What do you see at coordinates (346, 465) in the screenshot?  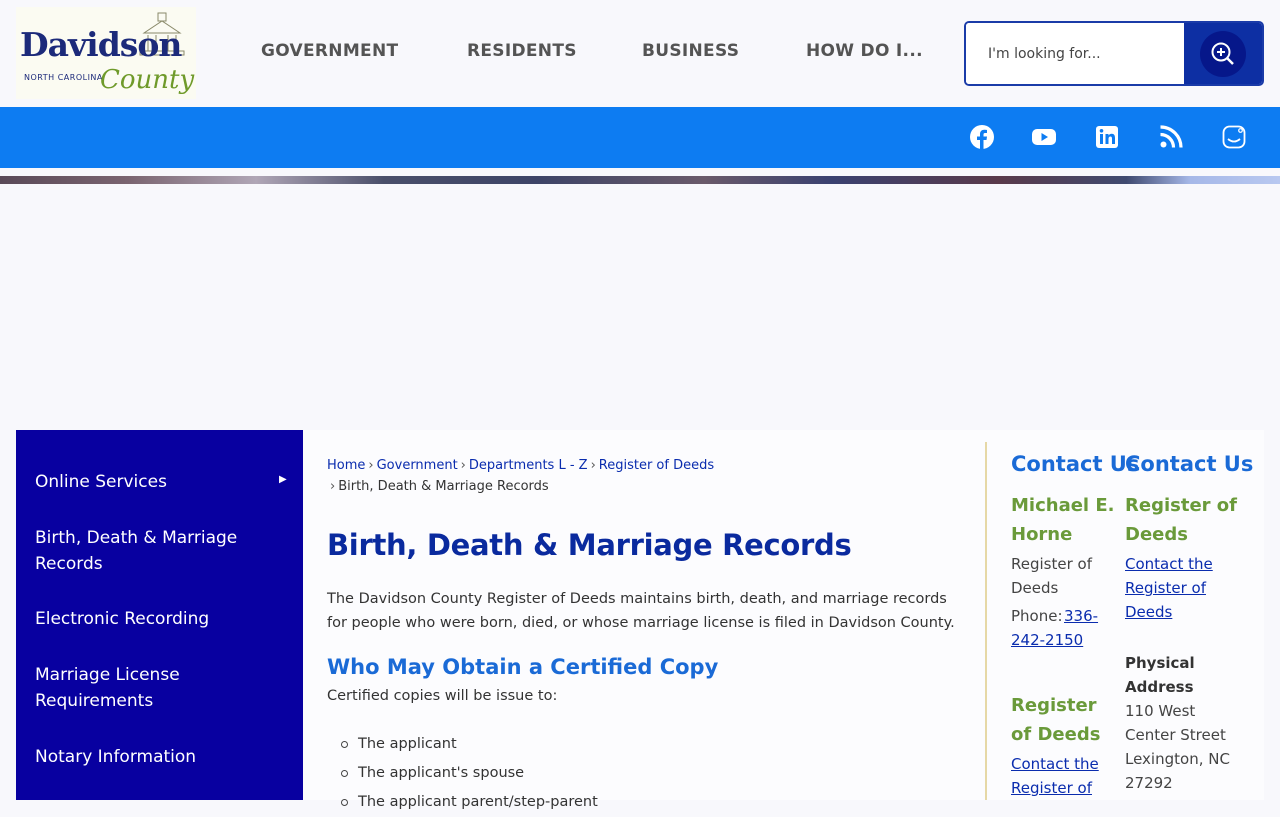 I see `breadcrumb-home: Home` at bounding box center [346, 465].